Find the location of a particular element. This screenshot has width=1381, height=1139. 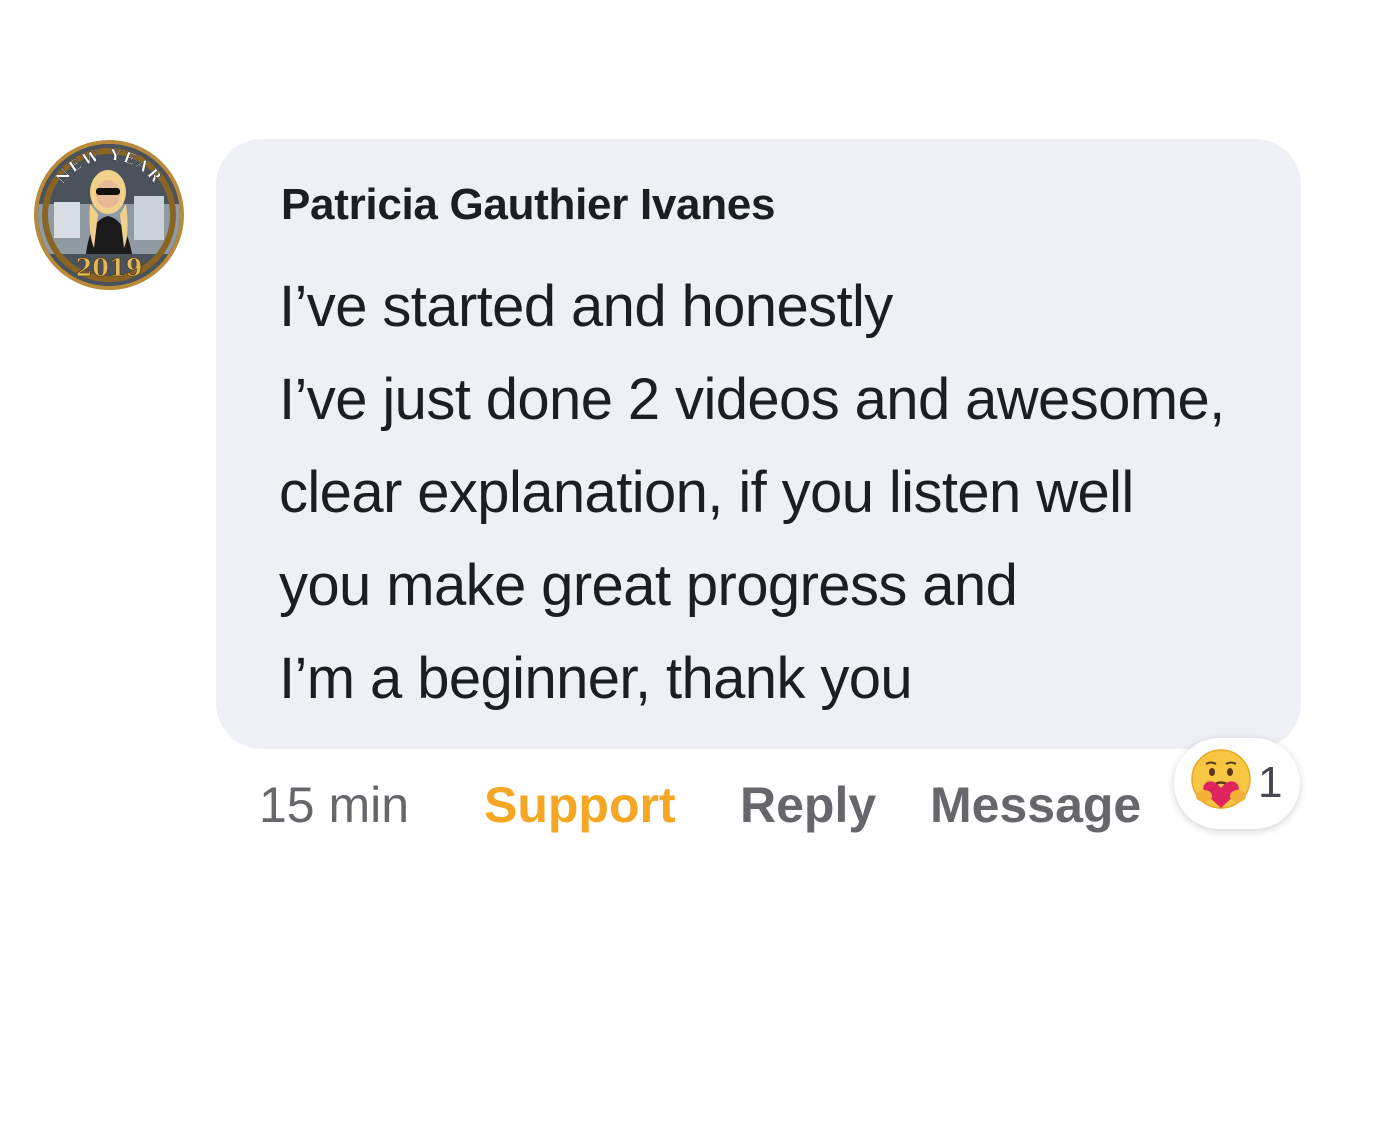

avatar: NEW YEAR 2019 is located at coordinates (109, 215).